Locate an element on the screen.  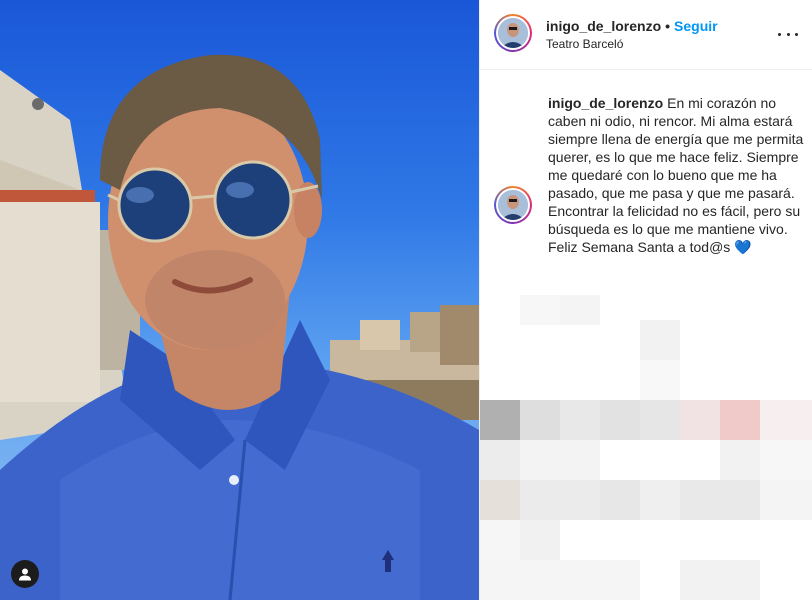
avatar is located at coordinates (513, 33).